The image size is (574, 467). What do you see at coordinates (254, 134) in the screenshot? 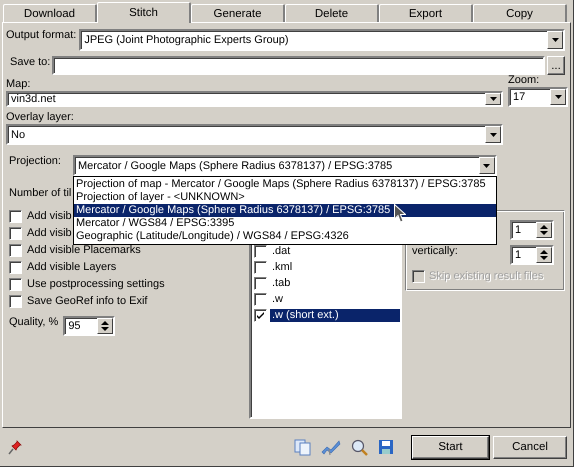
I see `overlay-layer-dropdown: No` at bounding box center [254, 134].